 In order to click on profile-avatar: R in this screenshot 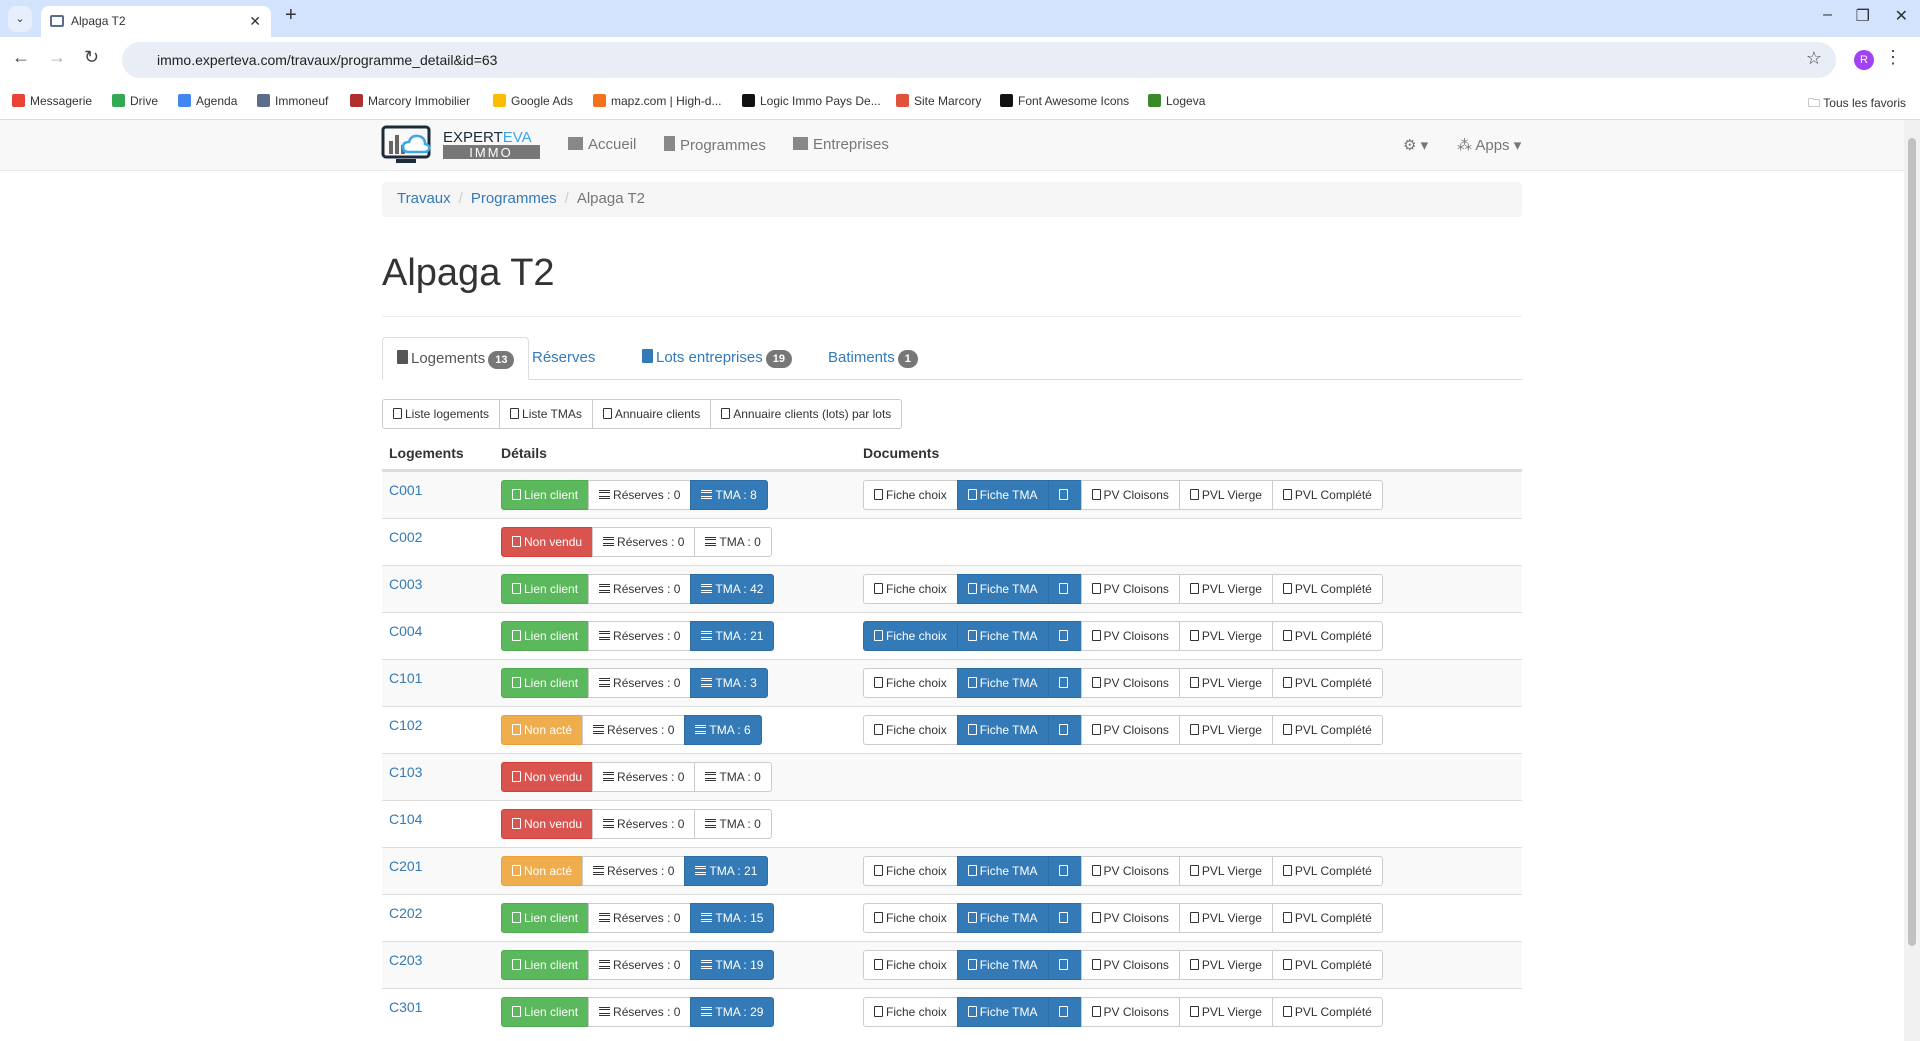, I will do `click(1864, 60)`.